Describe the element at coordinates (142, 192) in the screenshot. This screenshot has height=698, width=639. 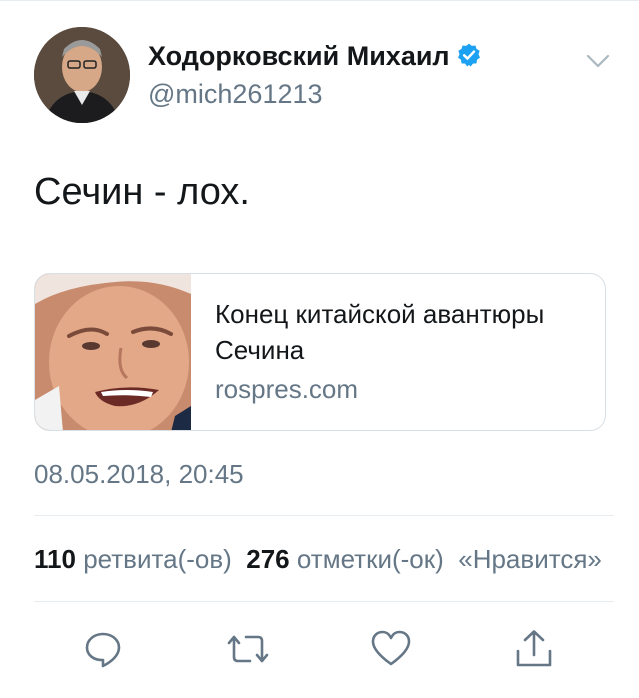
I see `tweet-text: Сечин - лох.` at that location.